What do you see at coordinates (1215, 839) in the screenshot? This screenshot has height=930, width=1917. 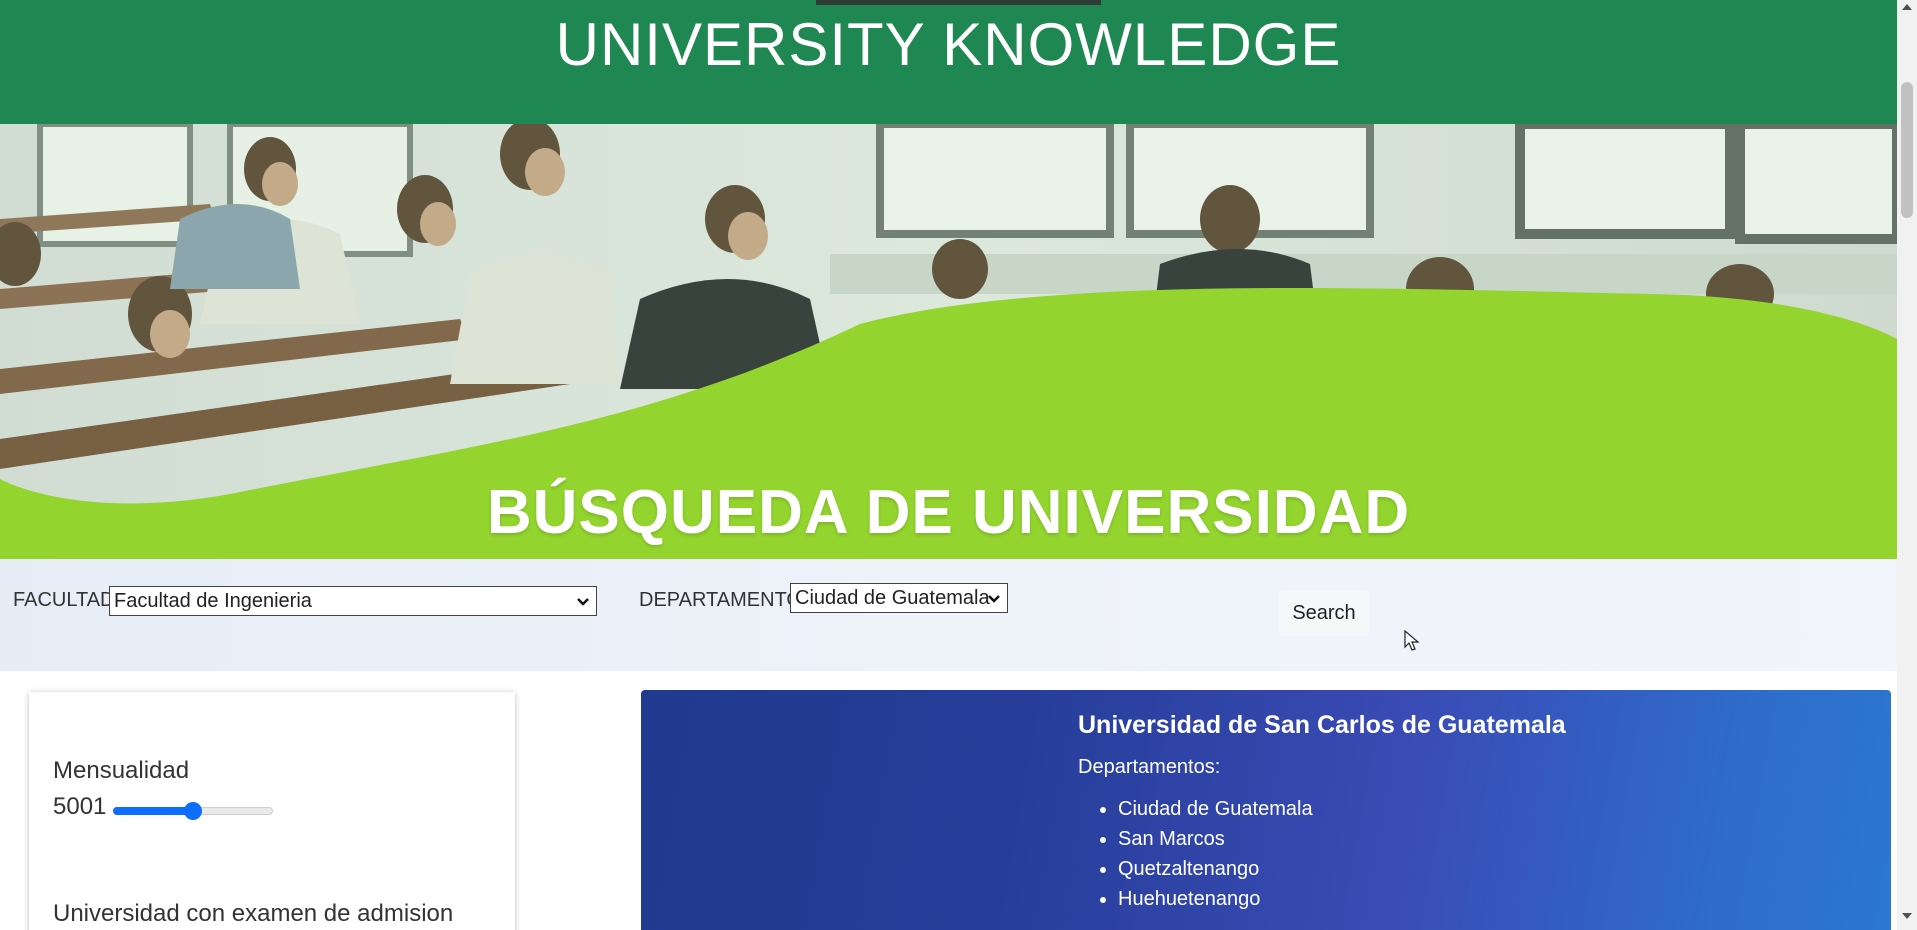 I see `list-item: San Marcos` at bounding box center [1215, 839].